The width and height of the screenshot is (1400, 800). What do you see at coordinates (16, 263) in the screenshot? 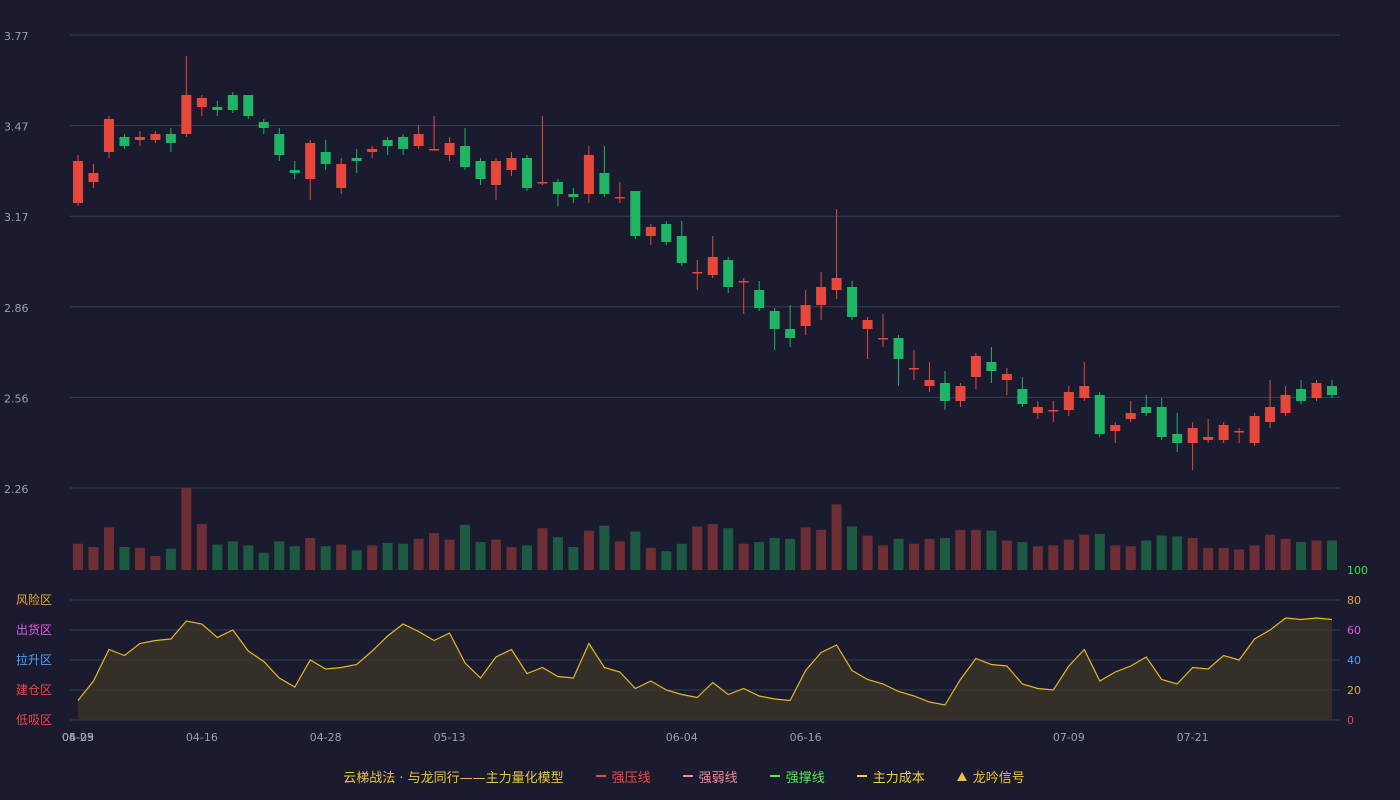
I see `price-y-axis: 3.77 3.47 3.17 2.86 2.56 2.26` at bounding box center [16, 263].